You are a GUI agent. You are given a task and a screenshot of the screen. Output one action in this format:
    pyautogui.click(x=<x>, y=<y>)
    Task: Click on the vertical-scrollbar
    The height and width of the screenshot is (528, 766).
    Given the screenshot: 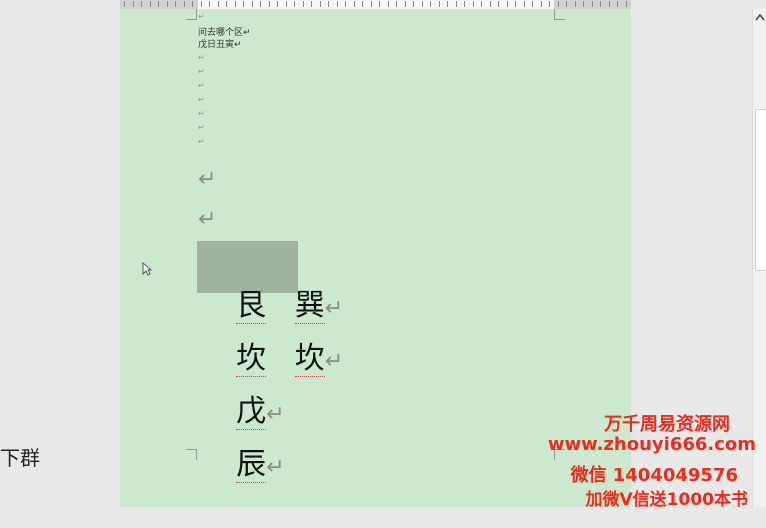 What is the action you would take?
    pyautogui.click(x=759, y=258)
    